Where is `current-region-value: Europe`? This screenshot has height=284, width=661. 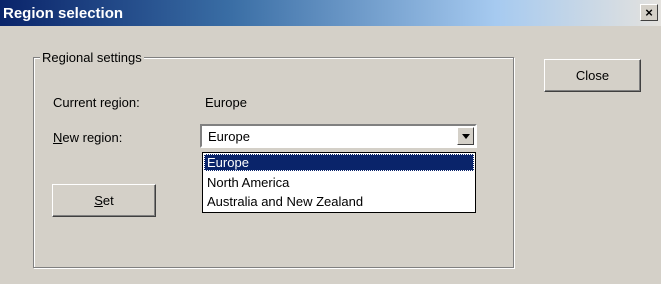
current-region-value: Europe is located at coordinates (226, 102).